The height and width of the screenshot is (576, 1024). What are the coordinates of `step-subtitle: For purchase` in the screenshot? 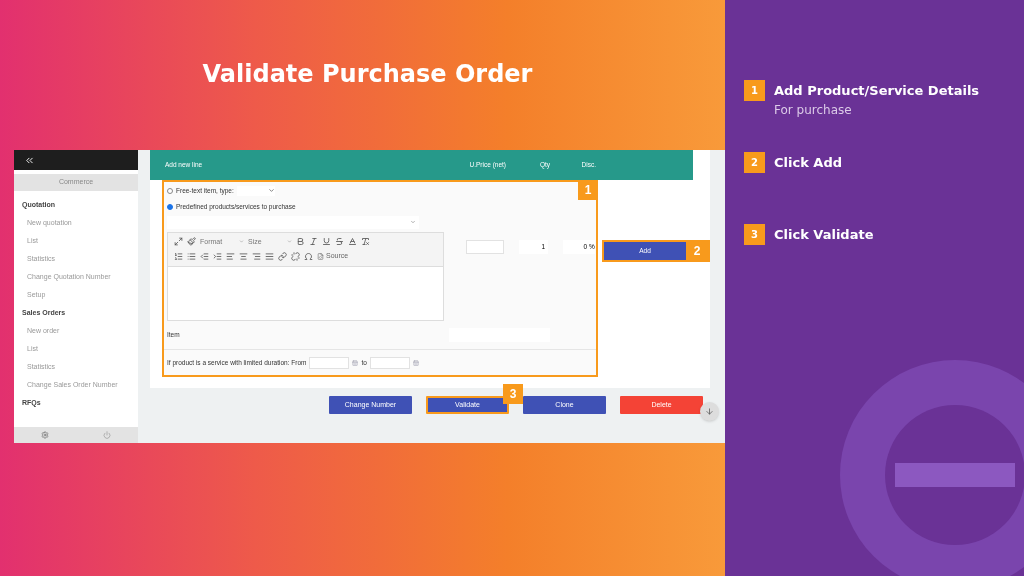 It's located at (813, 110).